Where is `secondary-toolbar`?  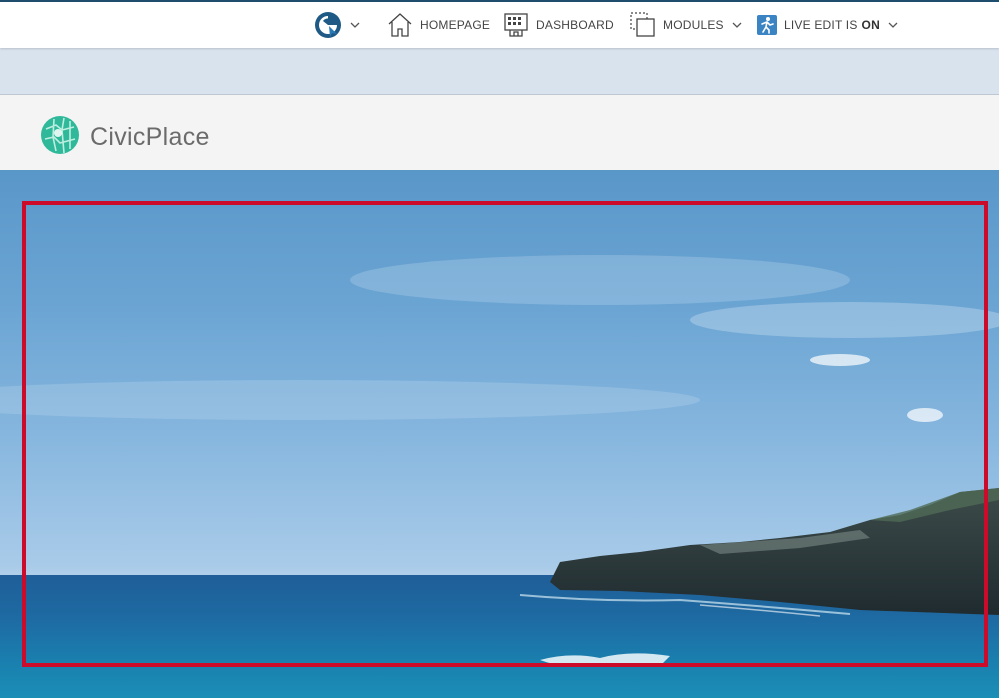 secondary-toolbar is located at coordinates (499, 71).